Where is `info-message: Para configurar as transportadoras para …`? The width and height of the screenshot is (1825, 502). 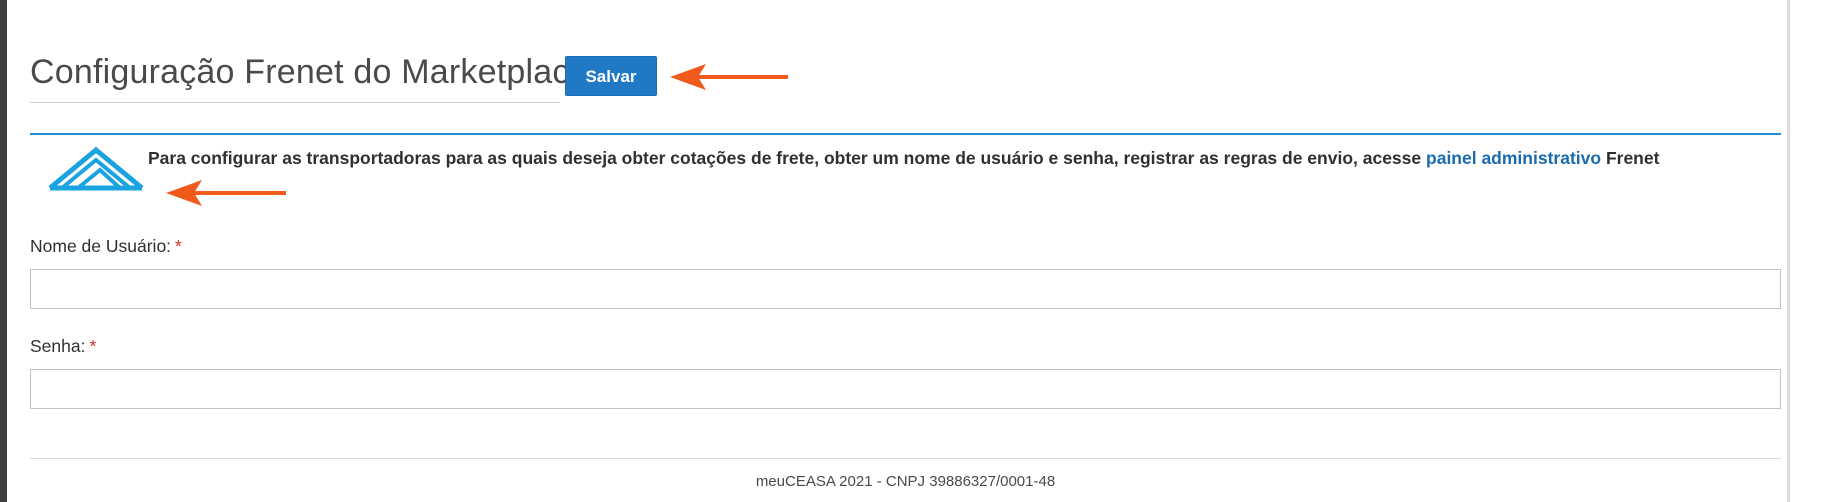
info-message: Para configurar as transportadoras para … is located at coordinates (963, 158).